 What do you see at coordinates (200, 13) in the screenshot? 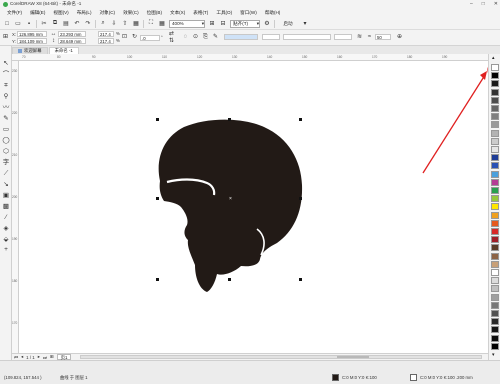
I see `menu-table: 表格(T)` at bounding box center [200, 13].